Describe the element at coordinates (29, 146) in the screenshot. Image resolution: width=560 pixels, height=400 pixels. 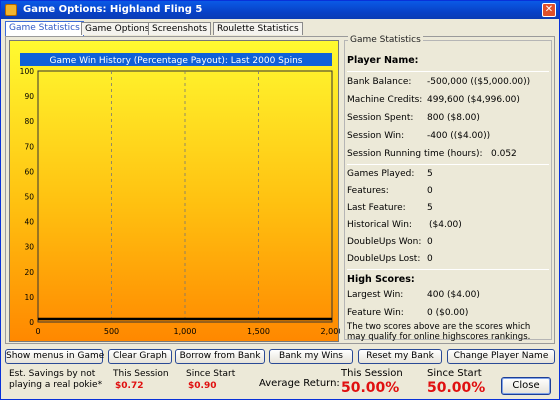
I see `y-tick-label: 70` at that location.